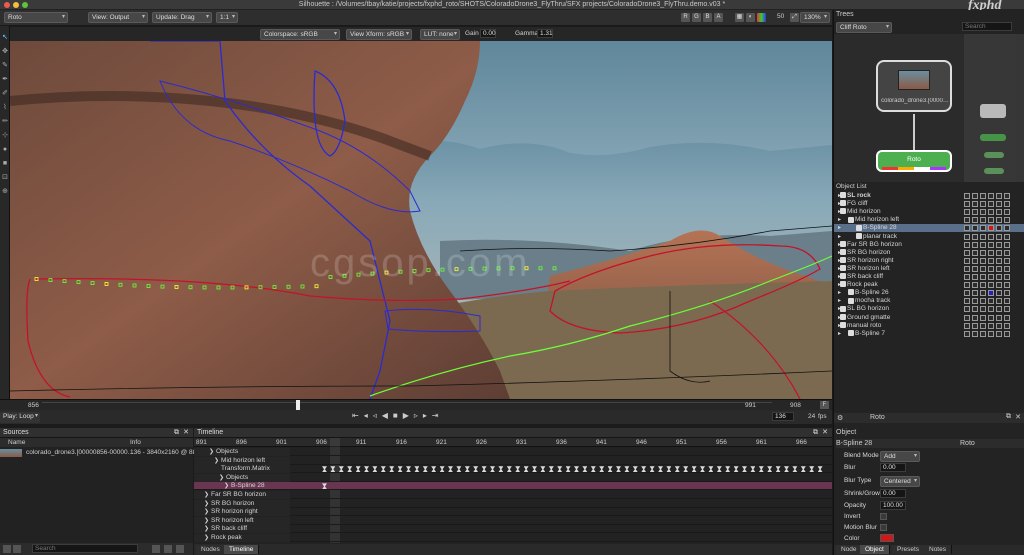  What do you see at coordinates (938, 549) in the screenshot?
I see `tab-notes: Notes` at bounding box center [938, 549].